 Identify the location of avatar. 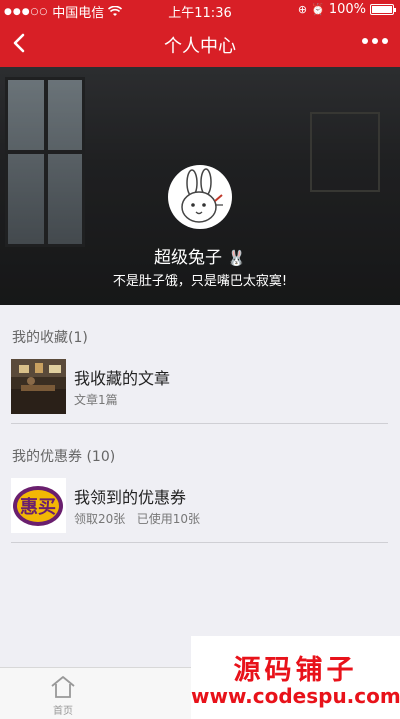
(200, 197).